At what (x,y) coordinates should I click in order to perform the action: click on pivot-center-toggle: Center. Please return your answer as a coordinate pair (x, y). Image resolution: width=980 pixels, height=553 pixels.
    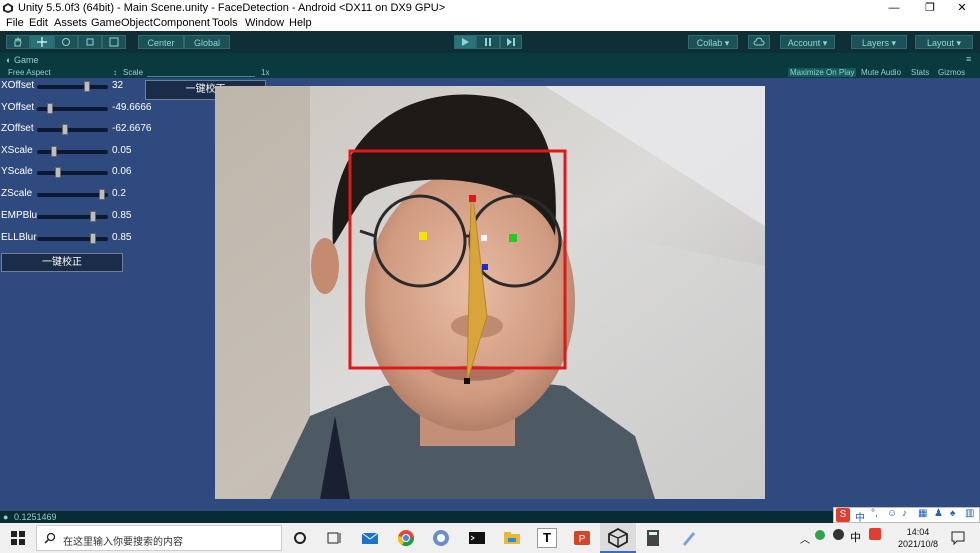
    Looking at the image, I should click on (161, 42).